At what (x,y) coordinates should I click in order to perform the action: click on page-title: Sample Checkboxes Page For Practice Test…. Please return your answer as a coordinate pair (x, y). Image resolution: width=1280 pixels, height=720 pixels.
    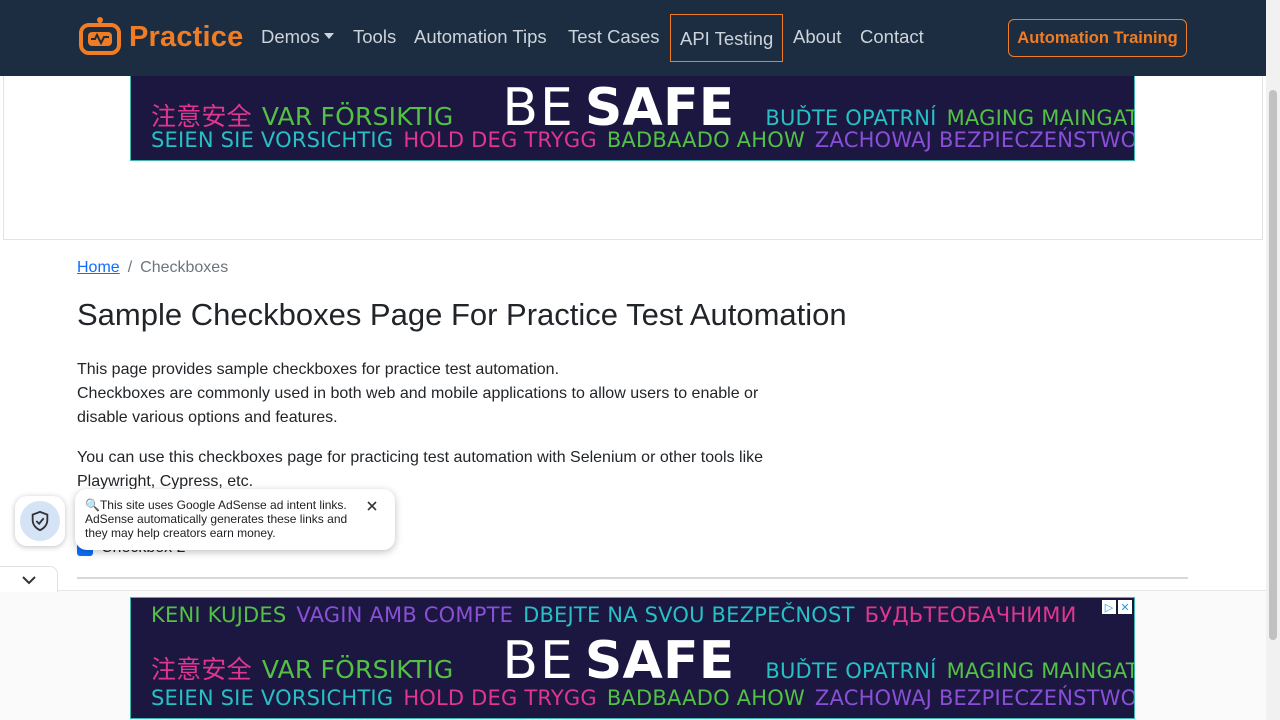
    Looking at the image, I should click on (462, 314).